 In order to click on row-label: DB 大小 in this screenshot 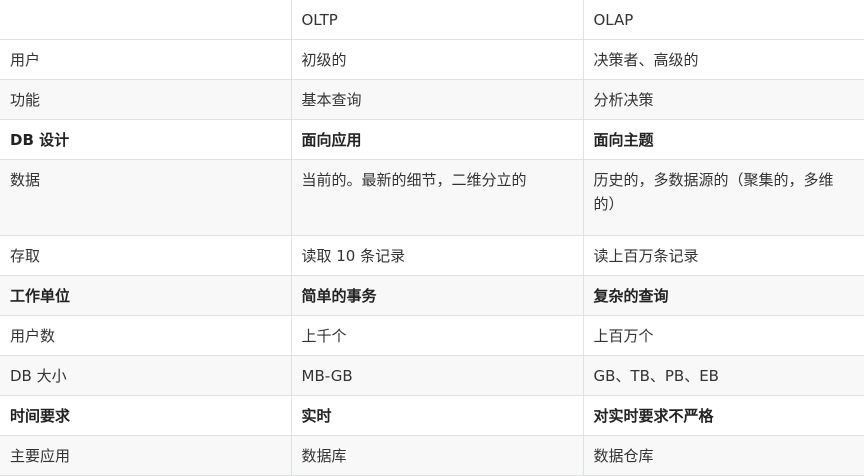, I will do `click(146, 375)`.